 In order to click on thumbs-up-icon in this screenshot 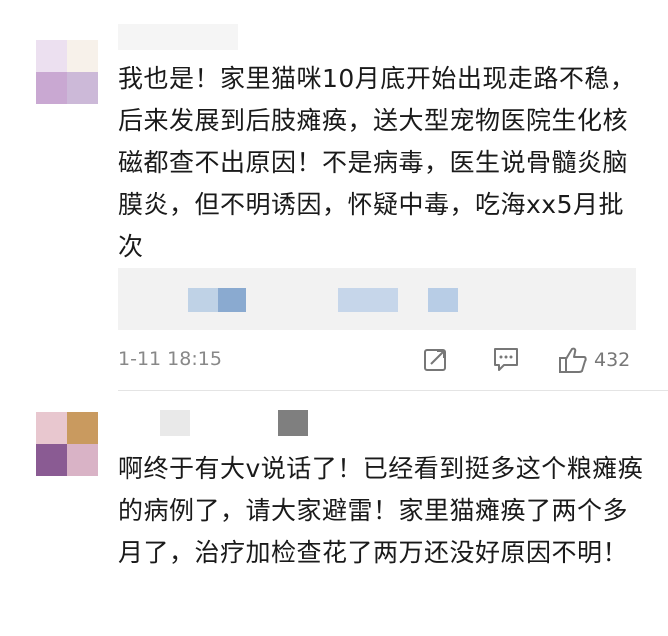, I will do `click(573, 360)`.